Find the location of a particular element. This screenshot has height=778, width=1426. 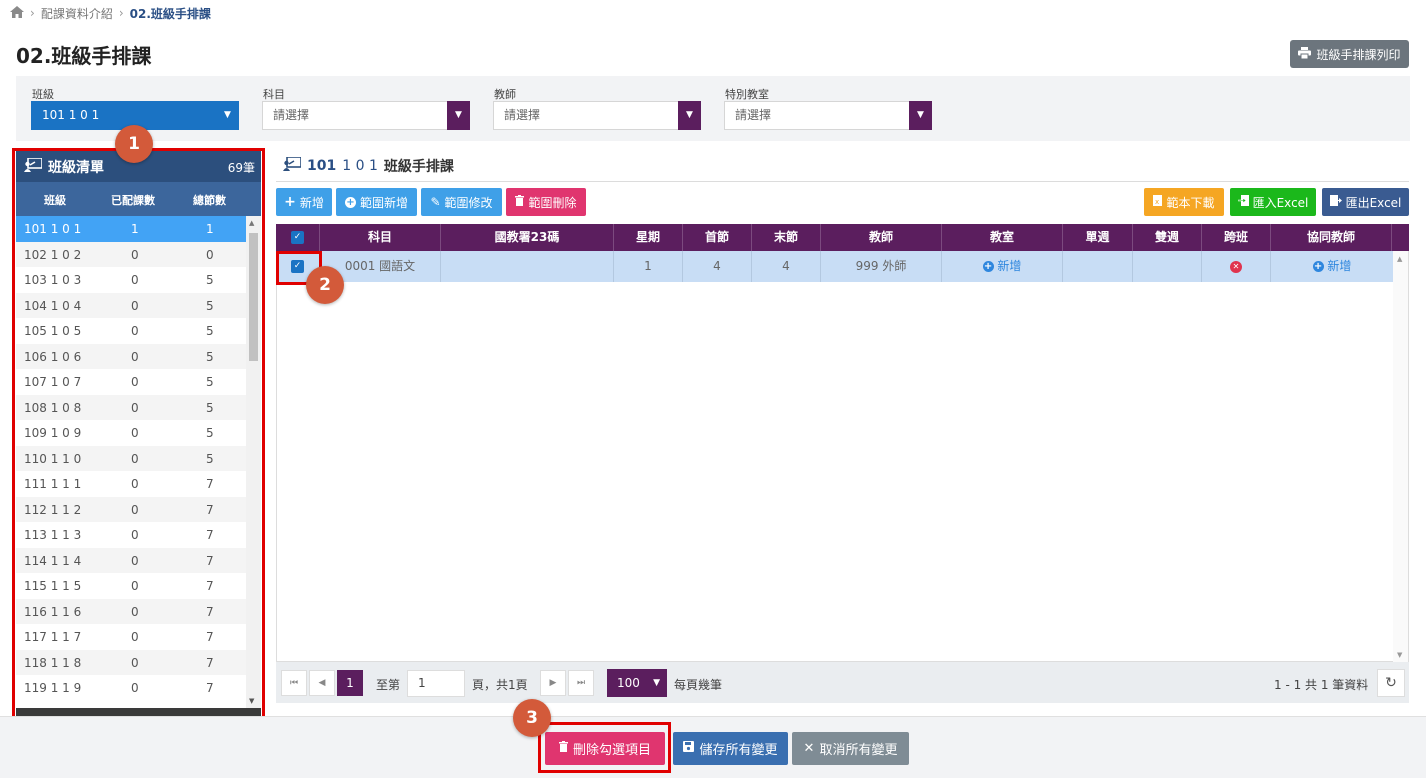

print-button: 班級手排課列印 is located at coordinates (1349, 54).